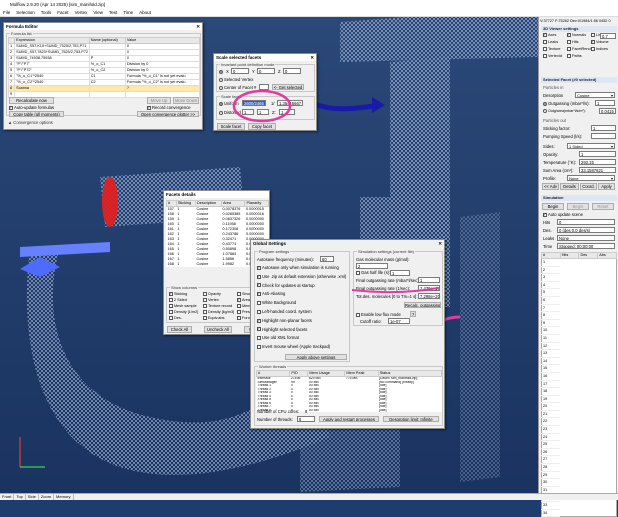 Image resolution: width=618 pixels, height=517 pixels. I want to click on gas-mass-input: 2, so click(372, 266).